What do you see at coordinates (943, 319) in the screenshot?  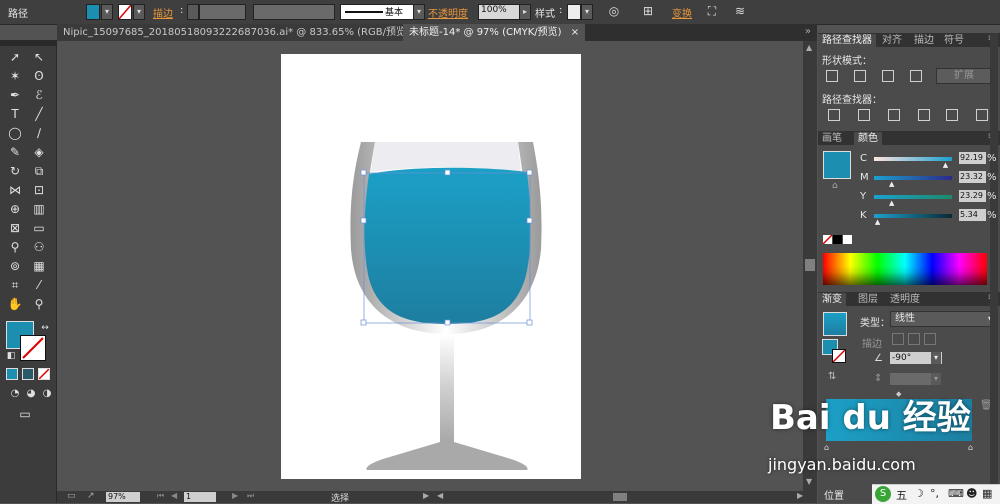 I see `gradient-type-select: 线性 ▾` at bounding box center [943, 319].